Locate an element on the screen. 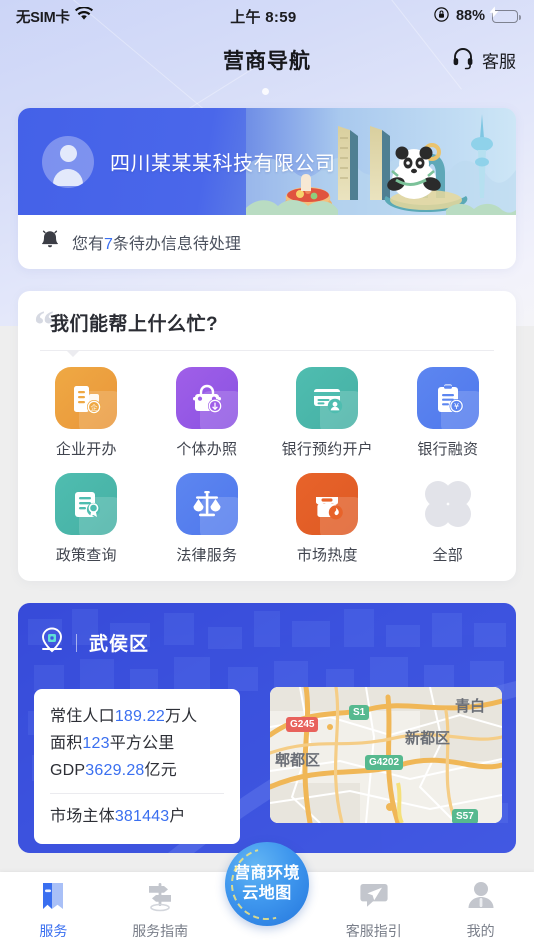  decorative-dot is located at coordinates (265, 91).